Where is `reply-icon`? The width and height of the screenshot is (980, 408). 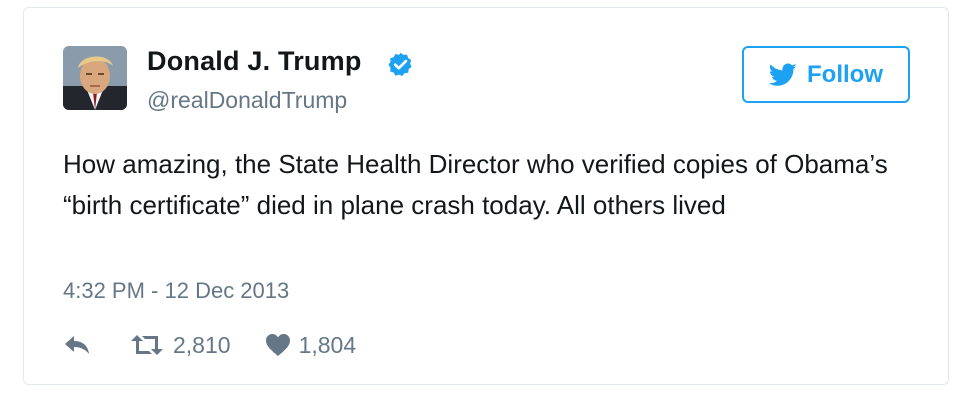
reply-icon is located at coordinates (77, 345).